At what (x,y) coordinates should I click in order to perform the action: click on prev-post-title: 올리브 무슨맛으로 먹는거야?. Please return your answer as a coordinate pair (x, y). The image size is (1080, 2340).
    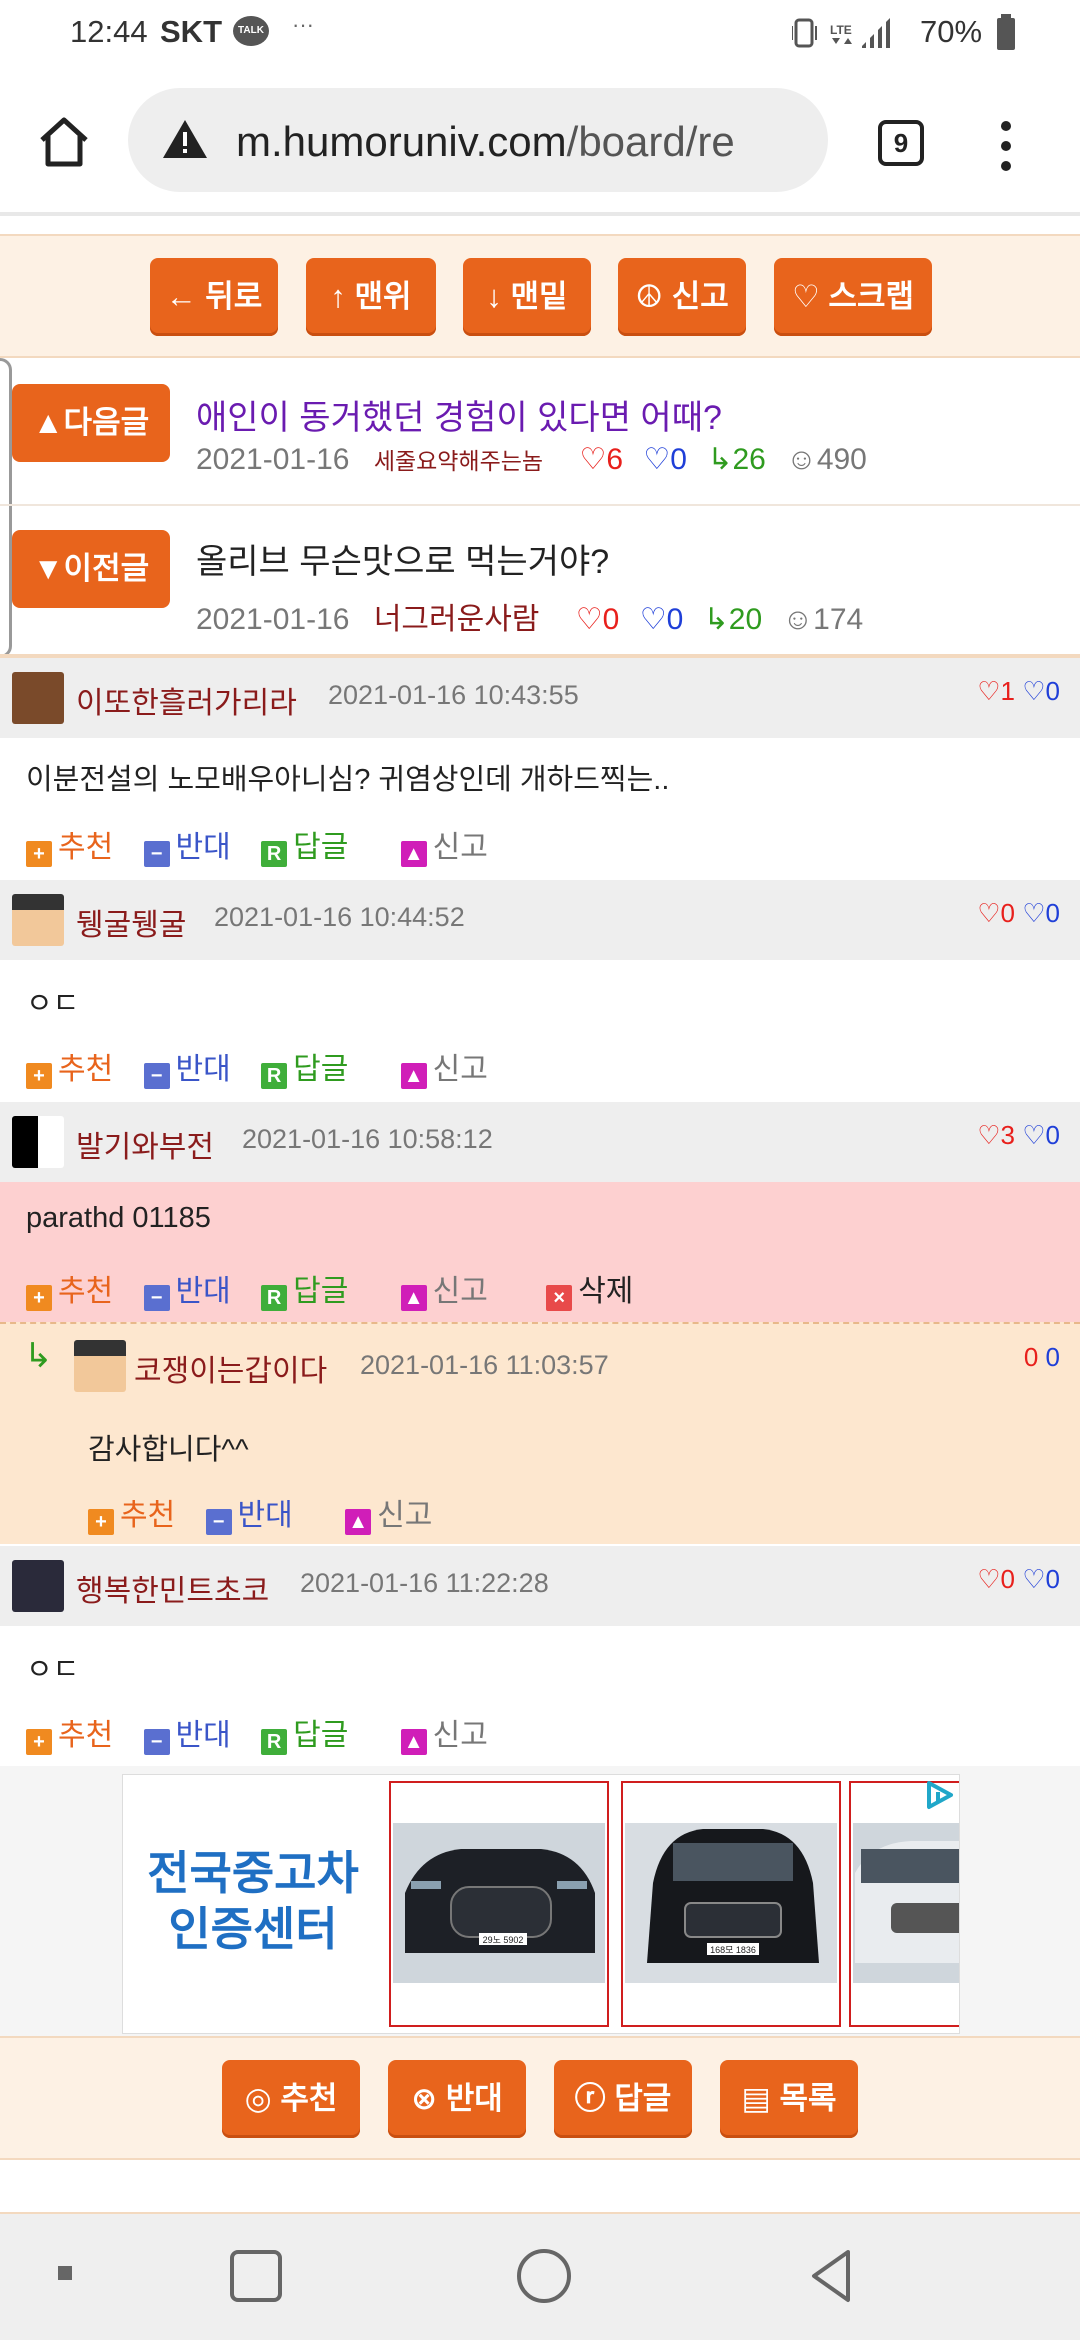
    Looking at the image, I should click on (402, 558).